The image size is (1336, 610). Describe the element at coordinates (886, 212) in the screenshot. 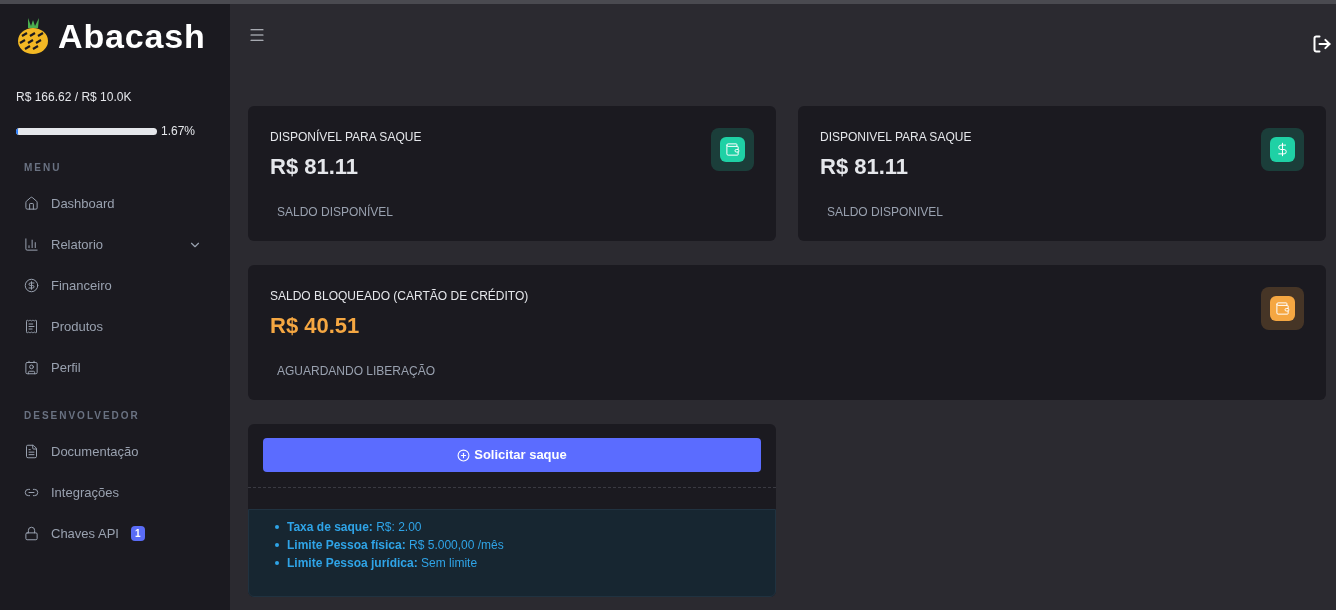

I see `card-caption: SALDO DISPONIVEL` at that location.